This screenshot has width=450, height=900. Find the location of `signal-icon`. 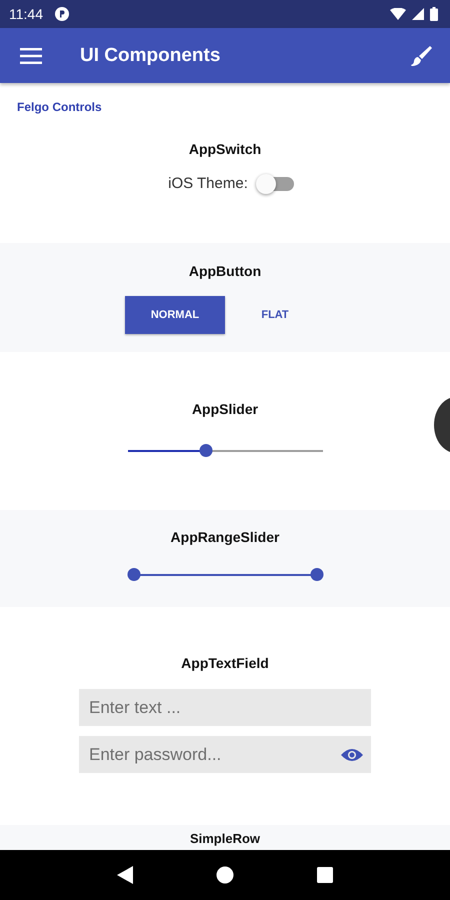

signal-icon is located at coordinates (418, 14).